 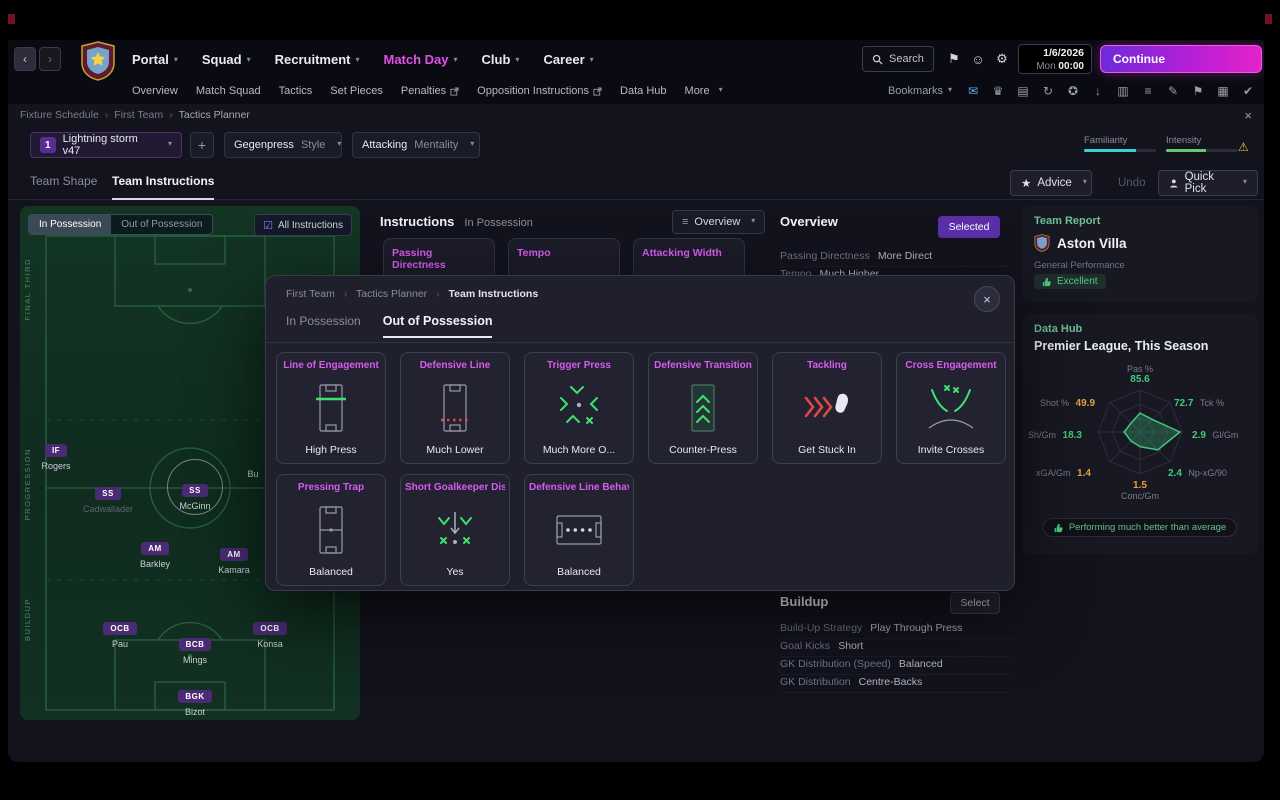 What do you see at coordinates (1248, 115) in the screenshot?
I see `close-icon: ×` at bounding box center [1248, 115].